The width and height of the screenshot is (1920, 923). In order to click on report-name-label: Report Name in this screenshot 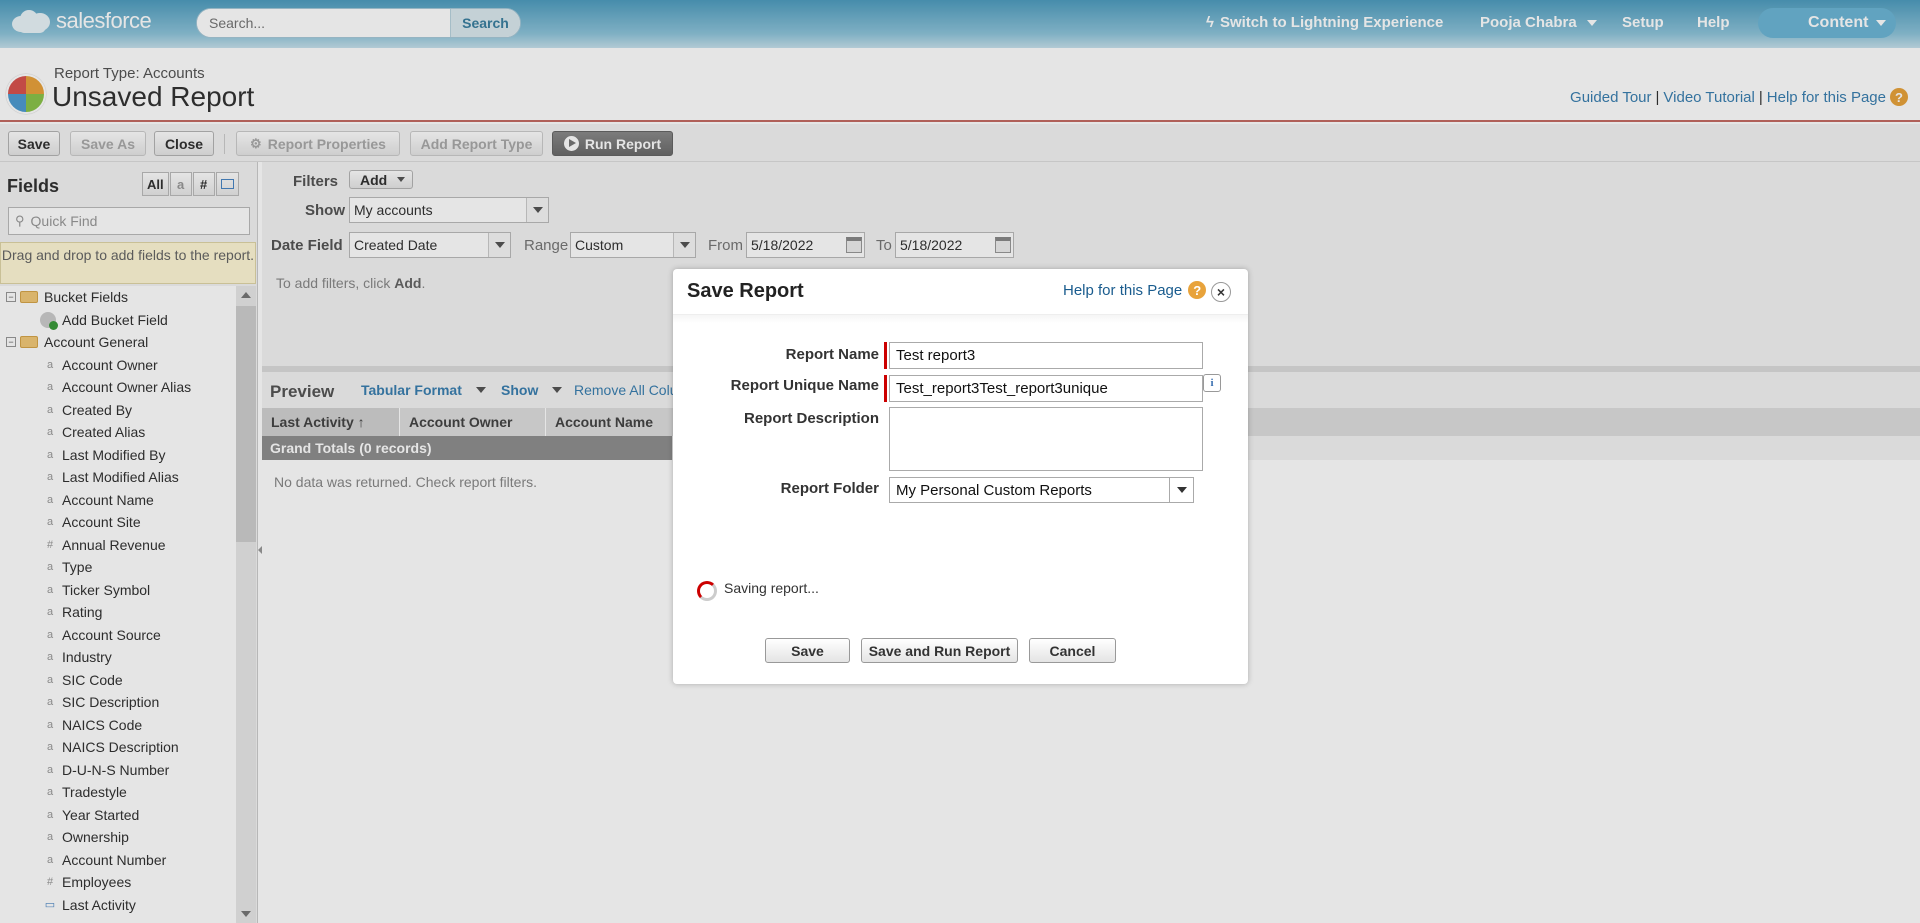, I will do `click(832, 354)`.